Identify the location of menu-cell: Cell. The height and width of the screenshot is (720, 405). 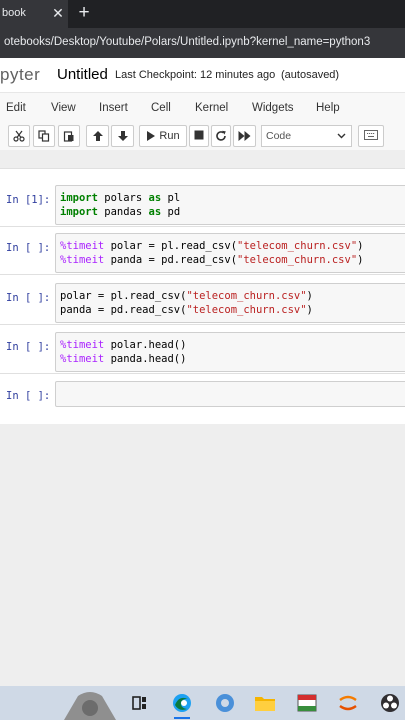
(161, 108).